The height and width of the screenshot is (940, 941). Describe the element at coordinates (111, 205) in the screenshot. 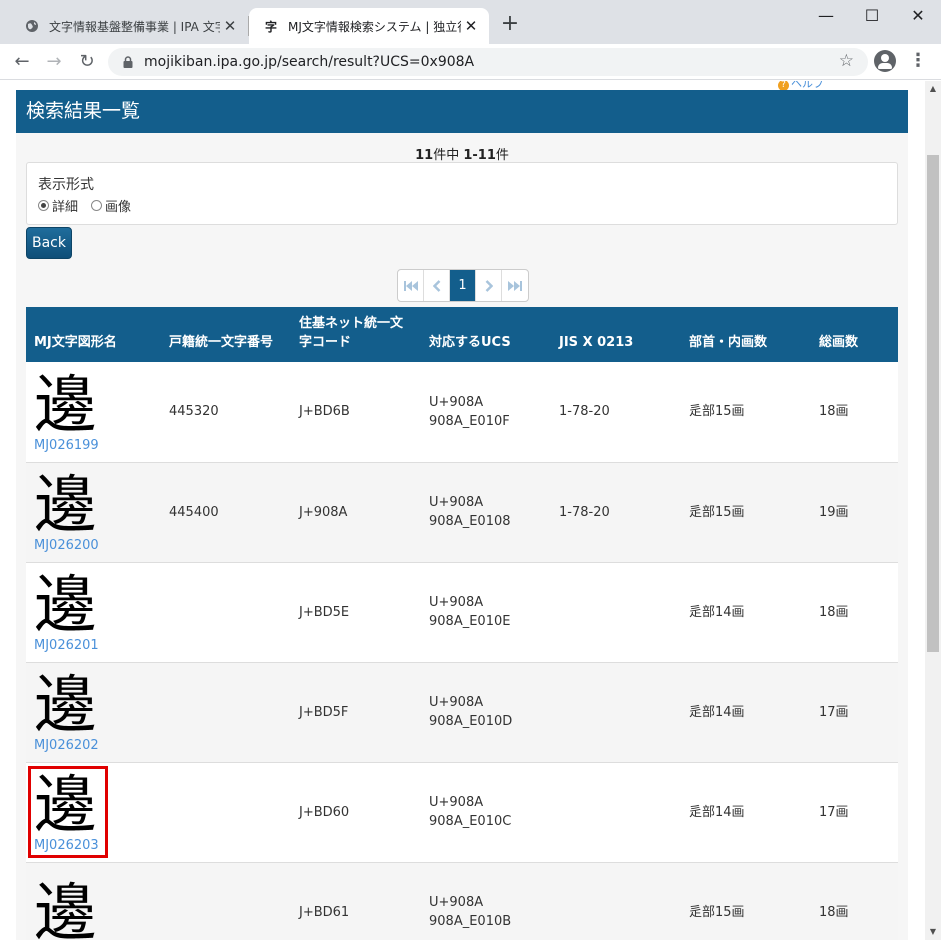

I see `radio-image: 画像` at that location.